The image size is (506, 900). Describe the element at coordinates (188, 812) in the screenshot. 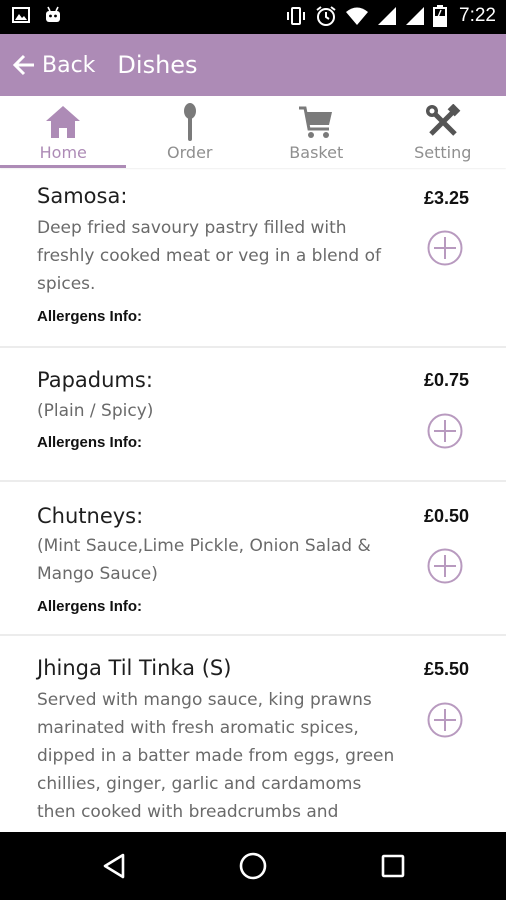

I see `dish-description-line: then cooked with breadcrumbs and` at that location.